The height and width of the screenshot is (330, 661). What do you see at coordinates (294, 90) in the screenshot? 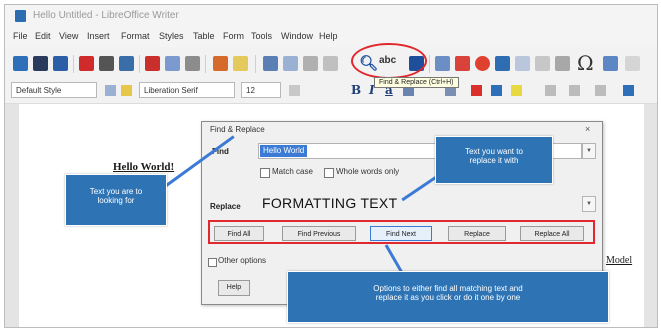
I see `grow-font-icon` at bounding box center [294, 90].